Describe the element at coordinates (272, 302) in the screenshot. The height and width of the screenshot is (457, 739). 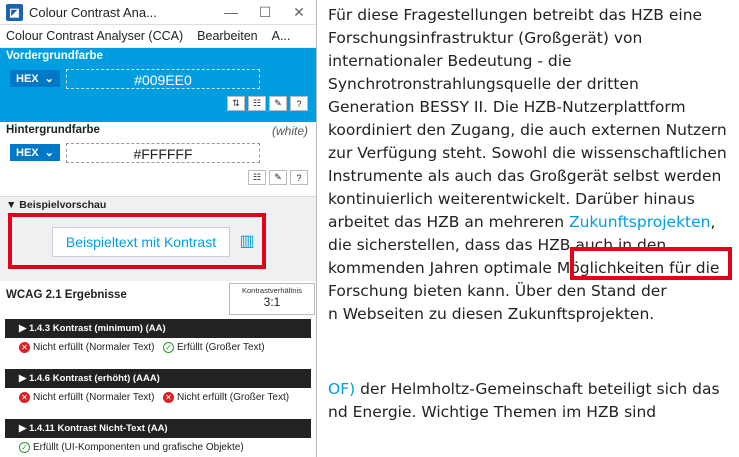
I see `ratio-value: 3:1` at that location.